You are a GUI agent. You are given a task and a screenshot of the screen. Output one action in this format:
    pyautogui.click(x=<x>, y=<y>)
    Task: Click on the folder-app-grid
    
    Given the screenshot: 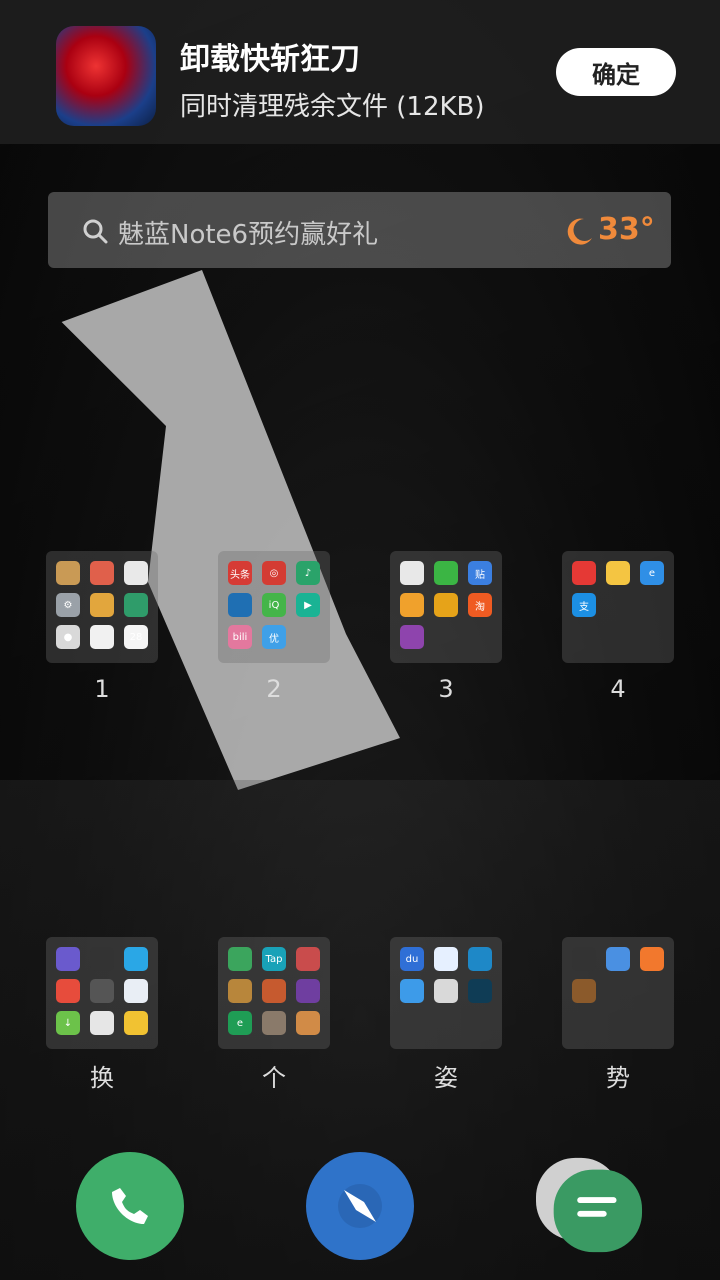 What is the action you would take?
    pyautogui.click(x=618, y=993)
    